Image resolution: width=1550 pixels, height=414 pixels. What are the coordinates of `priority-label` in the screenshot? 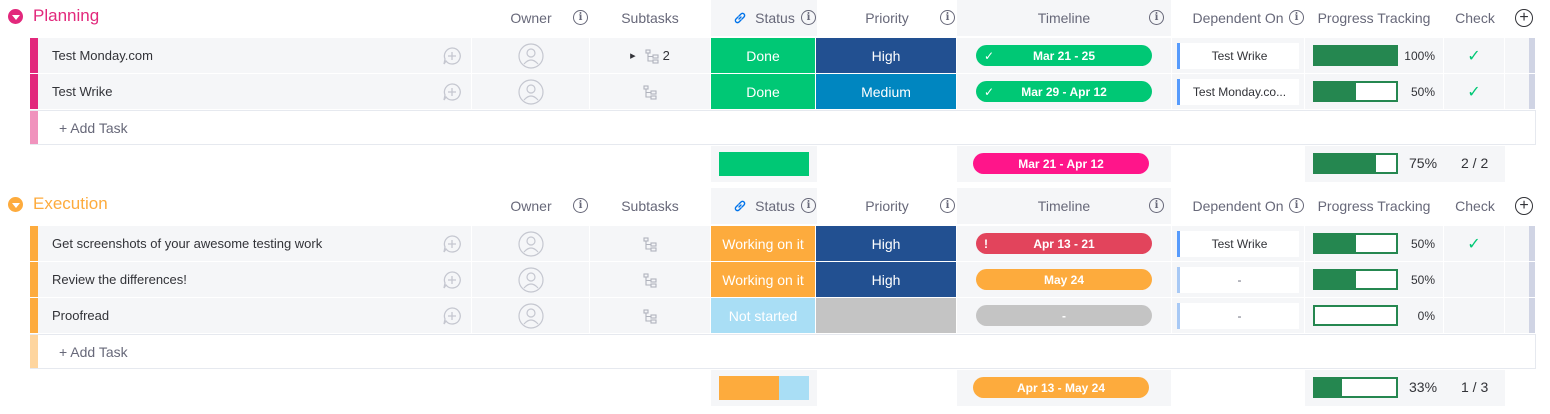 It's located at (886, 315).